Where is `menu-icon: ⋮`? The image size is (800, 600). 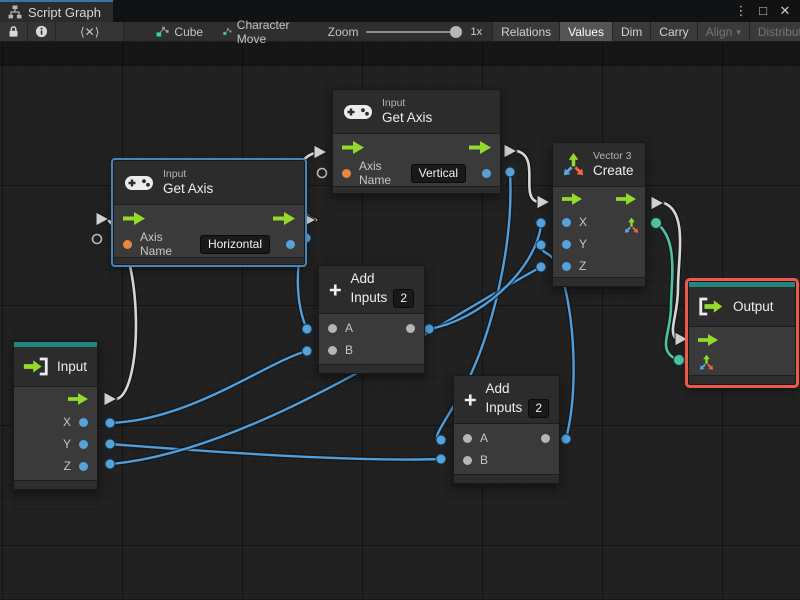
menu-icon: ⋮ is located at coordinates (741, 11).